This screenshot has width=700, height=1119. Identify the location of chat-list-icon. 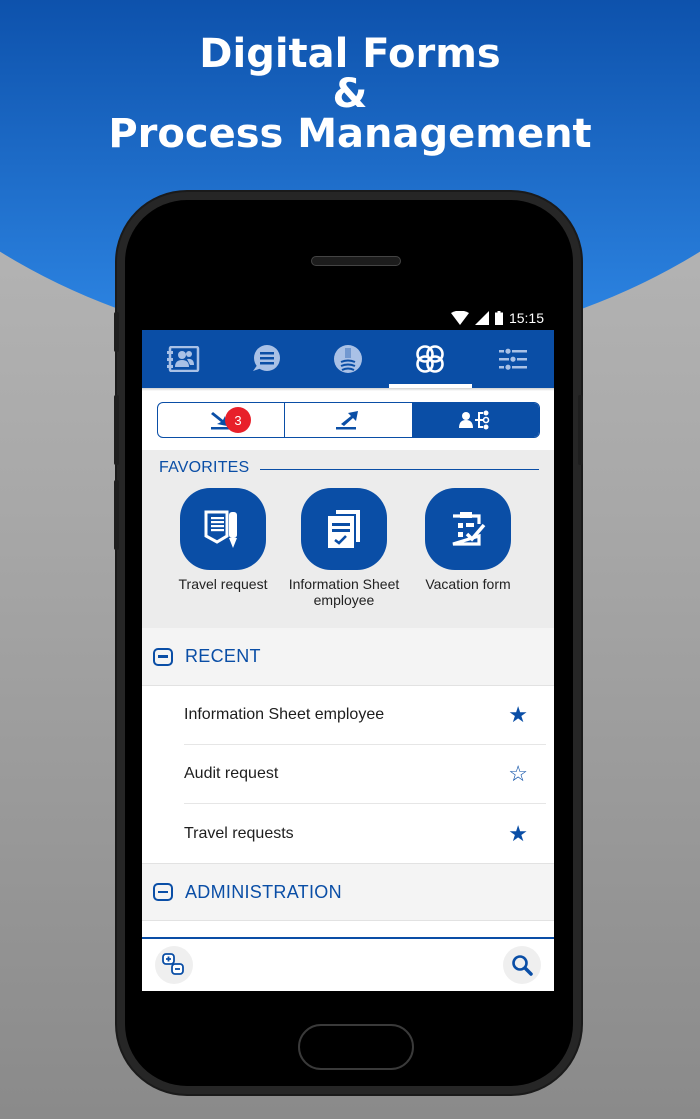
(266, 358).